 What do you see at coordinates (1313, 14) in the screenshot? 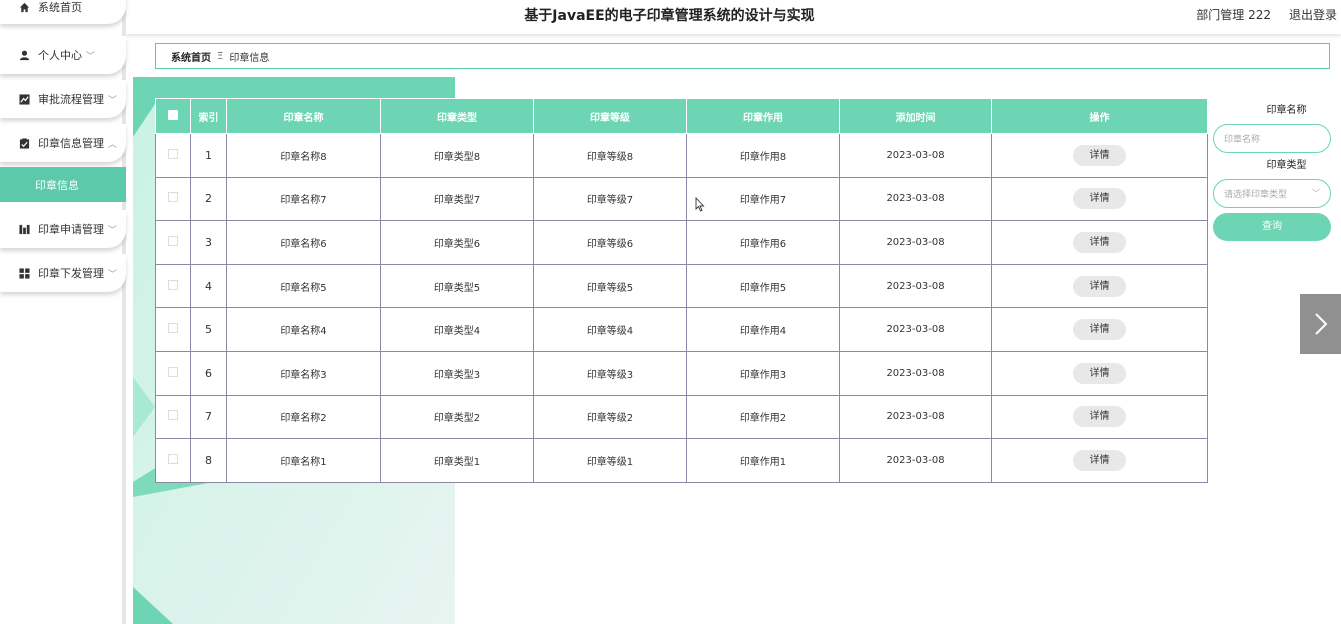
I see `logout-link: 退出登录` at bounding box center [1313, 14].